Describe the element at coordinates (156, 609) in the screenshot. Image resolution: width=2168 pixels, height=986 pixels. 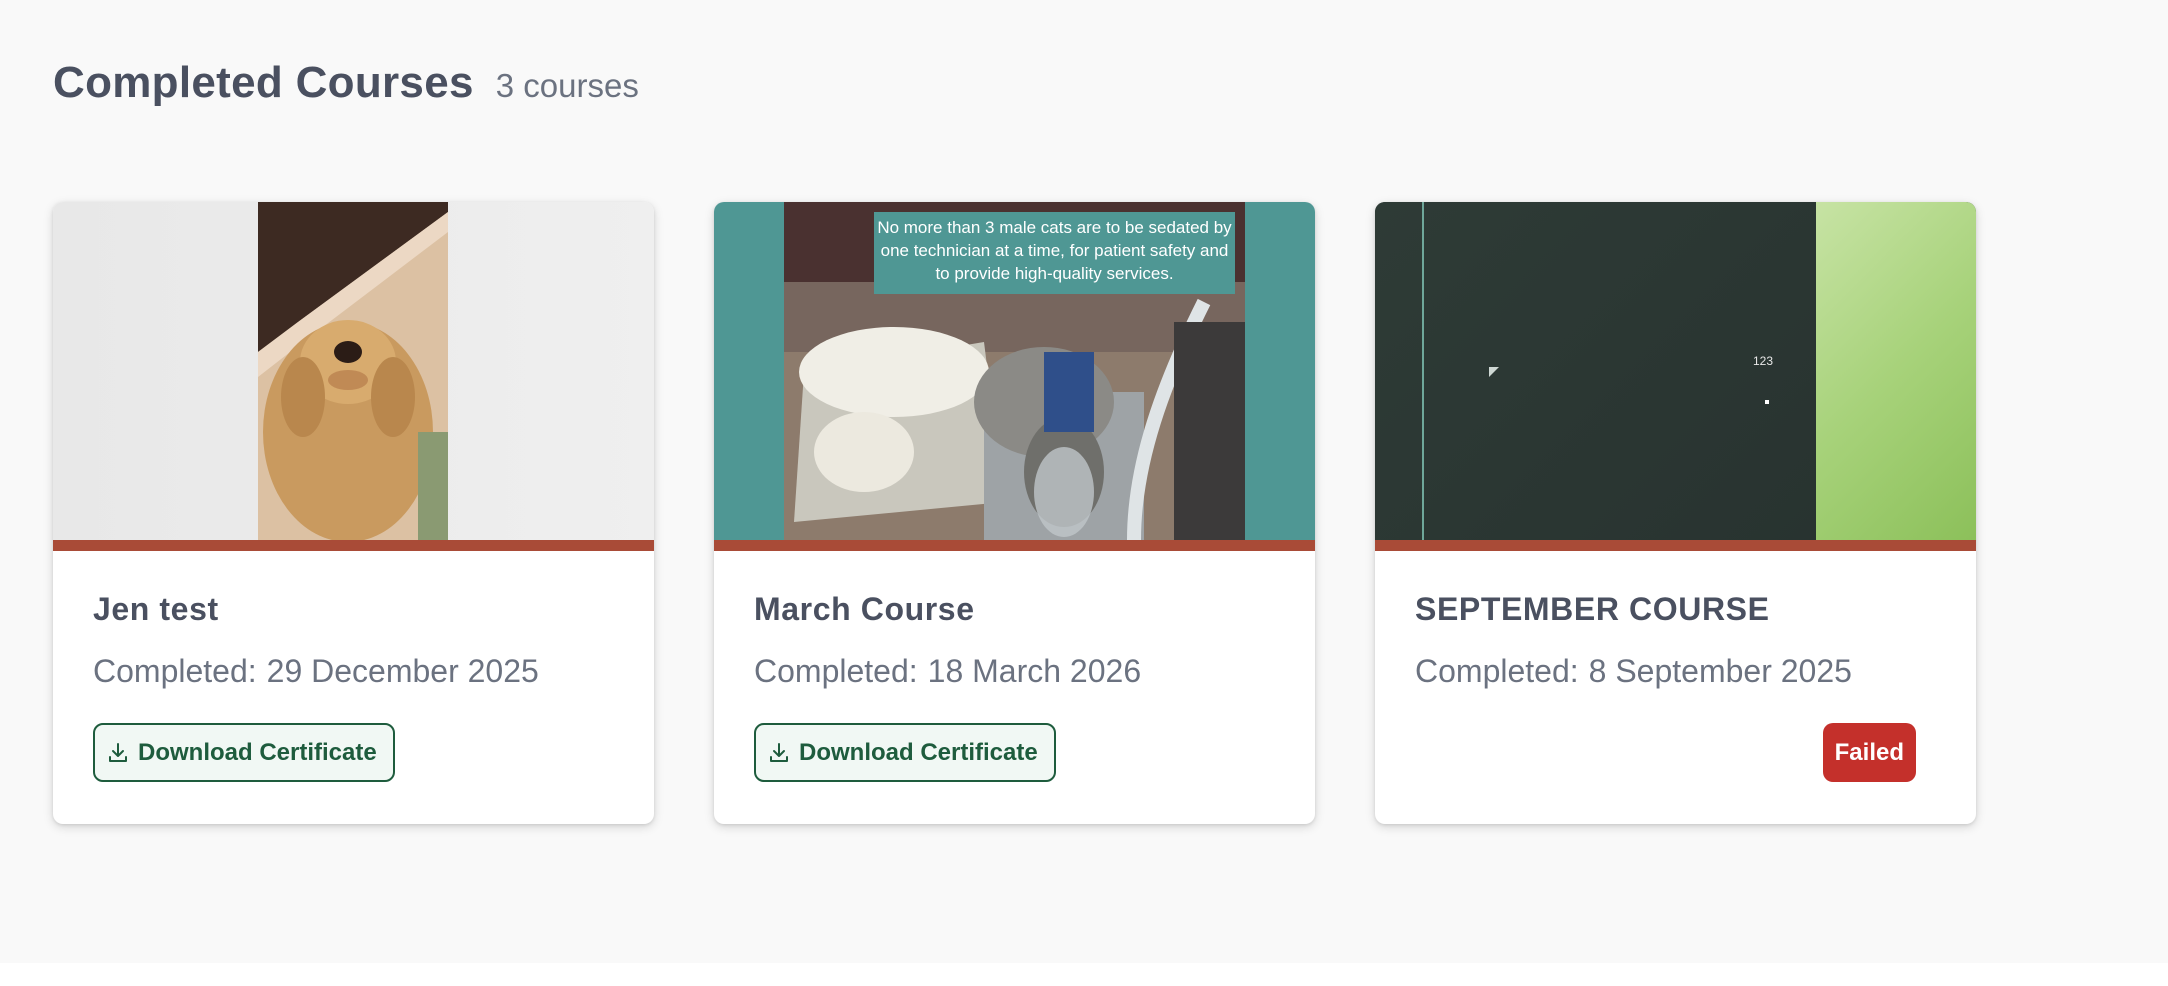
I see `course-title: Jen test` at that location.